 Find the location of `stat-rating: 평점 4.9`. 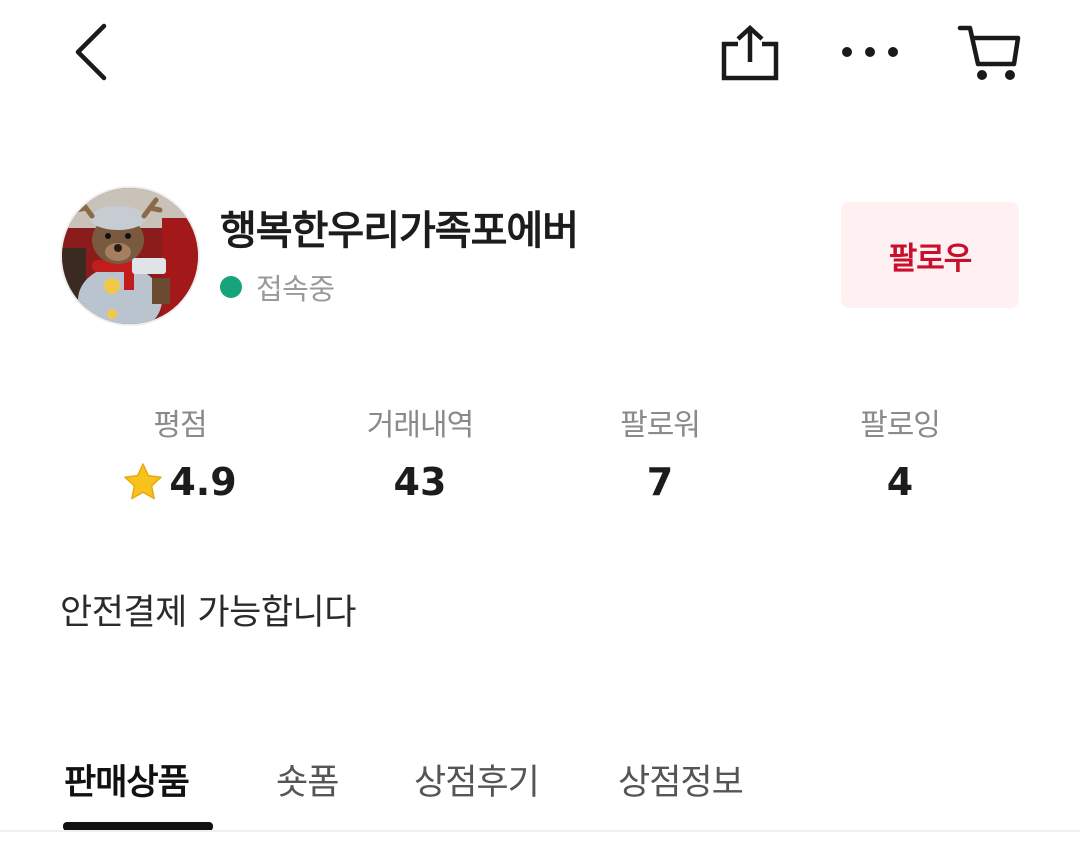

stat-rating: 평점 4.9 is located at coordinates (180, 456).